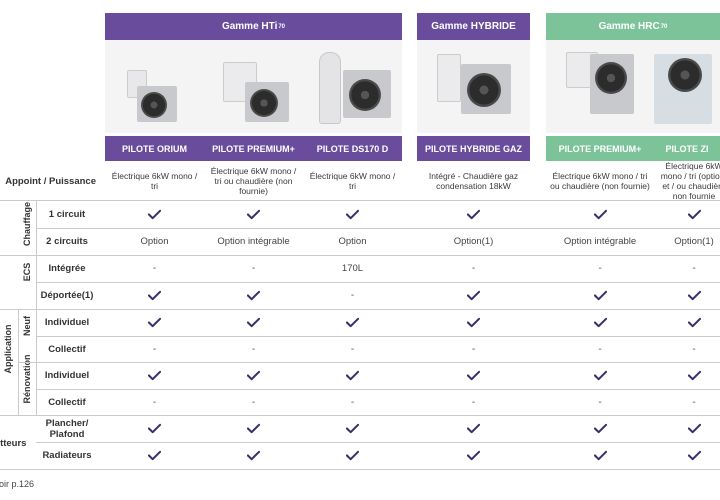  Describe the element at coordinates (687, 148) in the screenshot. I see `pilot-header-5: PILOTE ZI` at that location.